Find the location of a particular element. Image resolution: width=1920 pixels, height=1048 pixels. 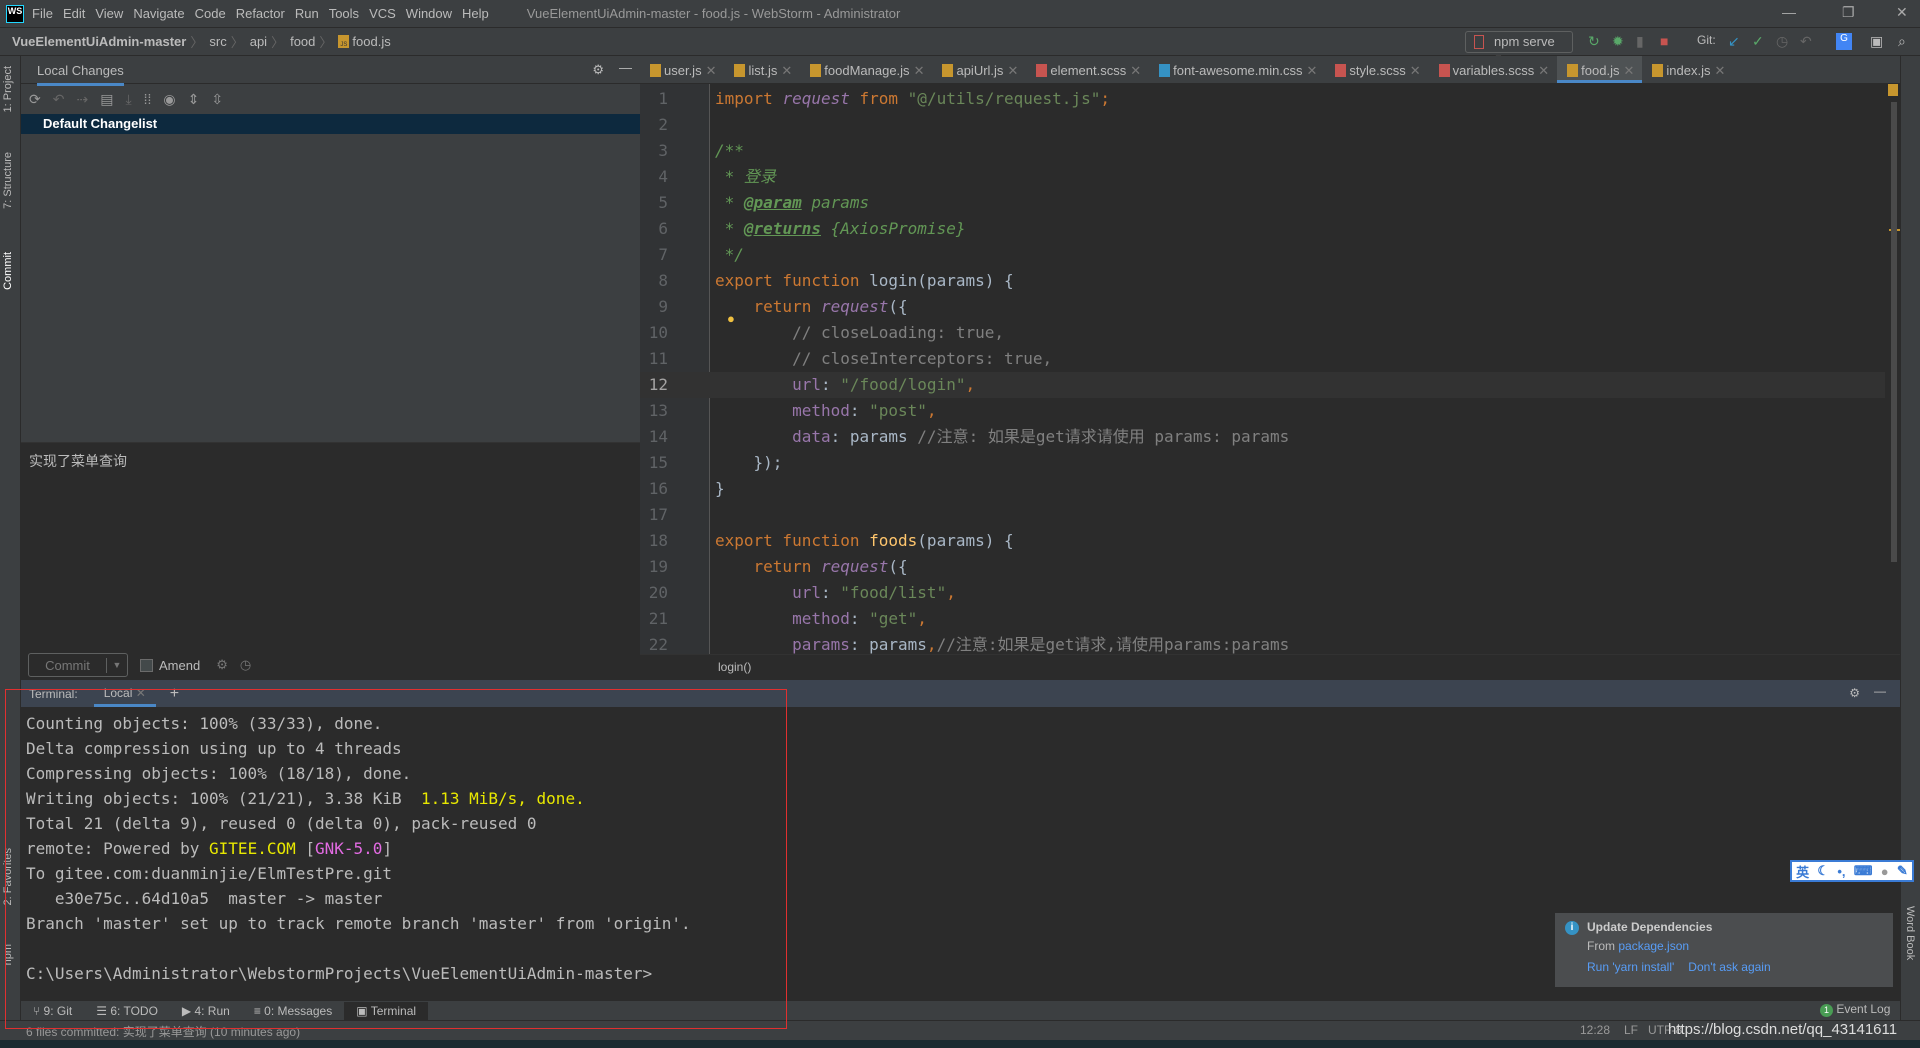

search-icon: ⌕ is located at coordinates (1902, 41).